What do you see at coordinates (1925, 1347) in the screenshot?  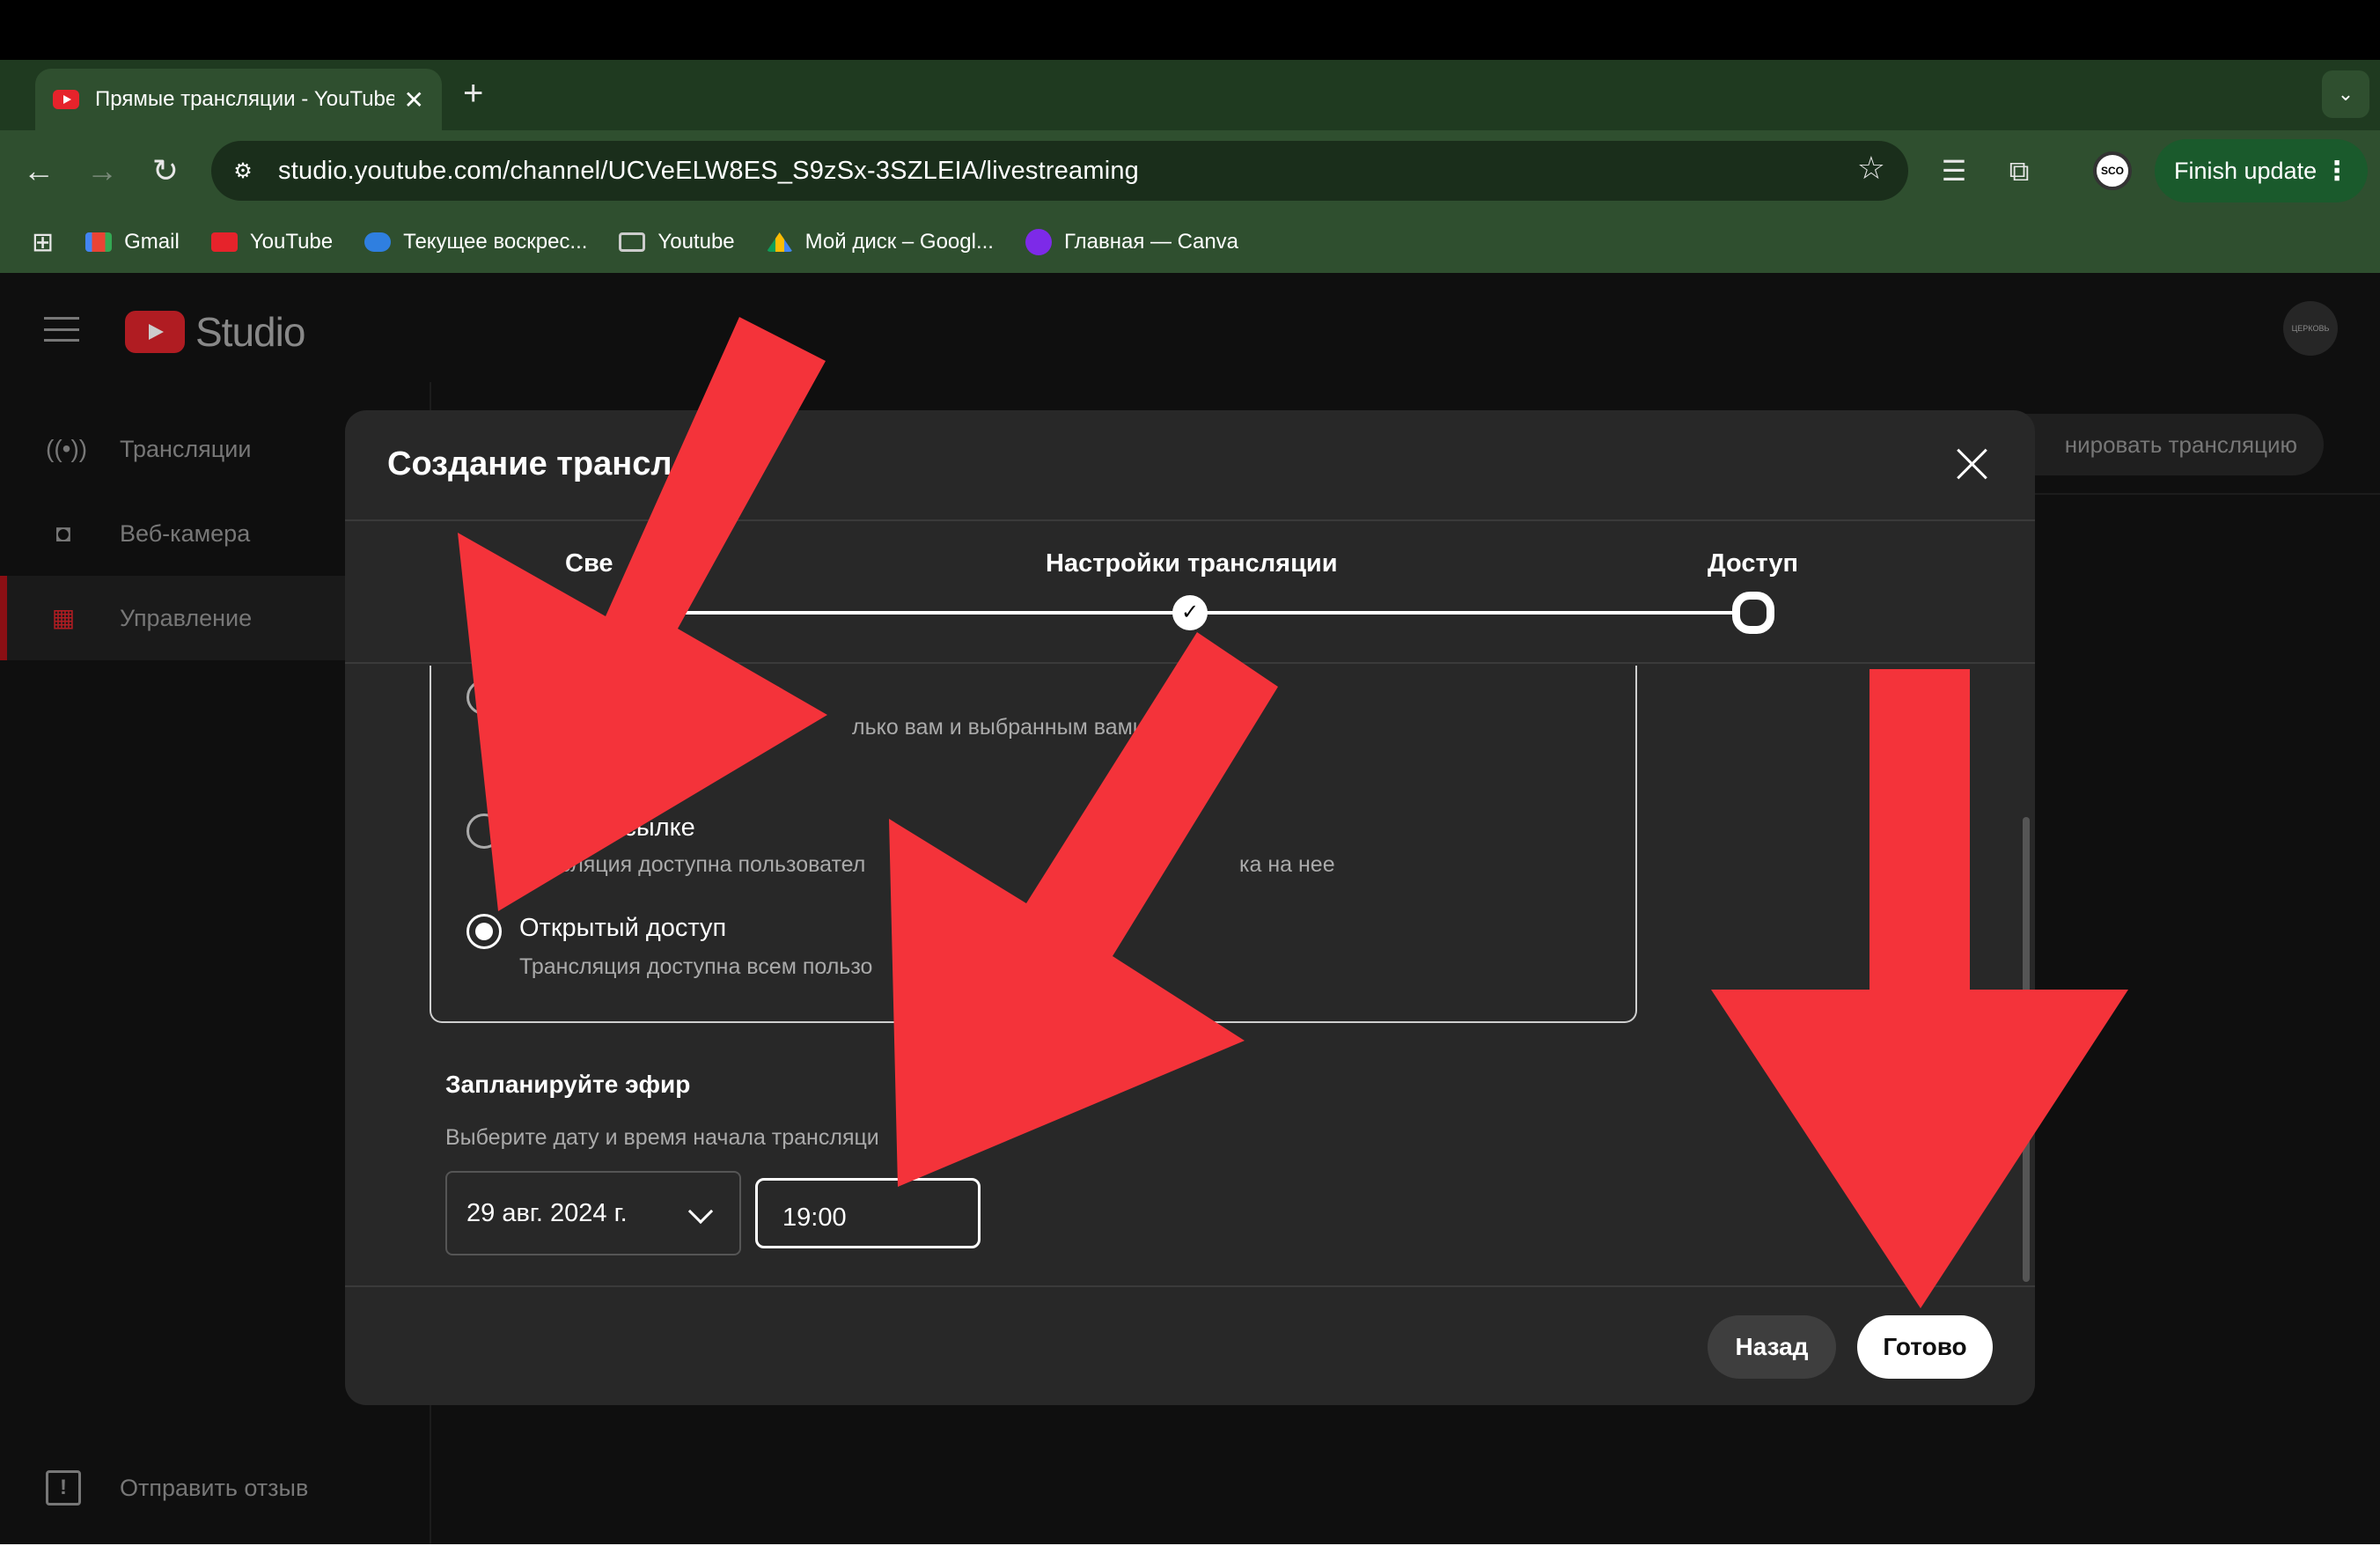 I see `done-button: Готово` at bounding box center [1925, 1347].